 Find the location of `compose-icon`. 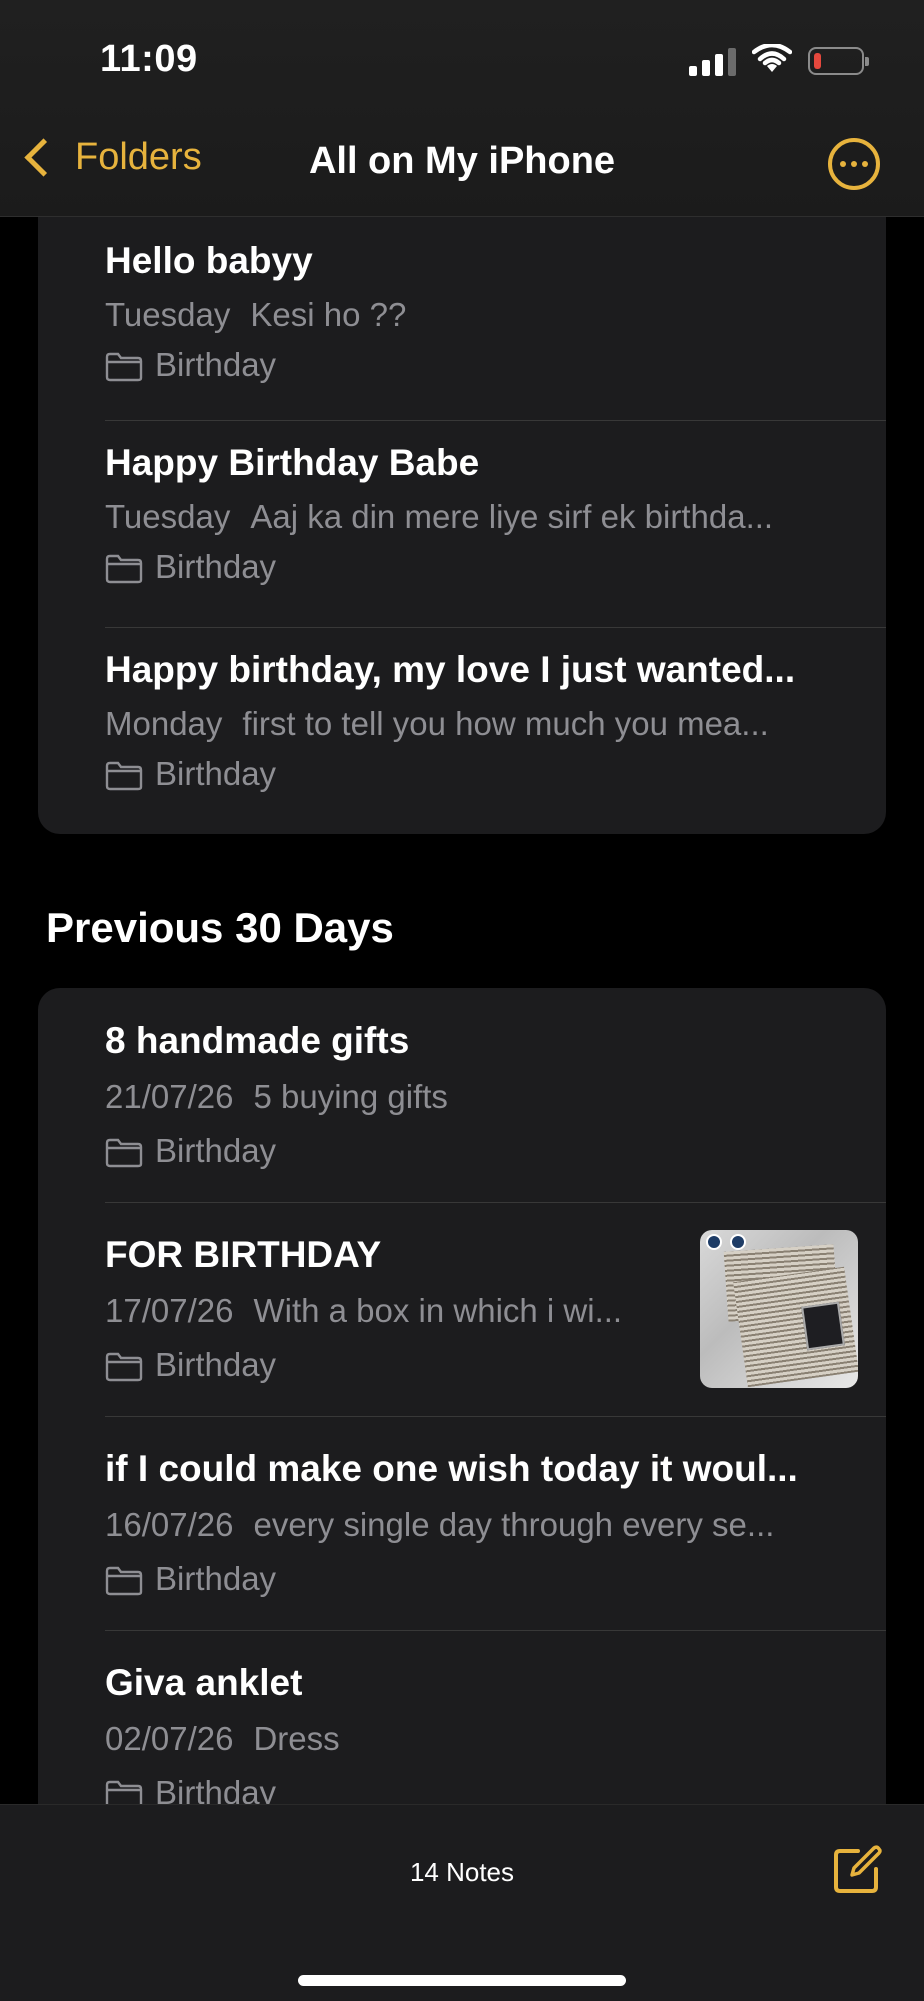

compose-icon is located at coordinates (858, 1869).